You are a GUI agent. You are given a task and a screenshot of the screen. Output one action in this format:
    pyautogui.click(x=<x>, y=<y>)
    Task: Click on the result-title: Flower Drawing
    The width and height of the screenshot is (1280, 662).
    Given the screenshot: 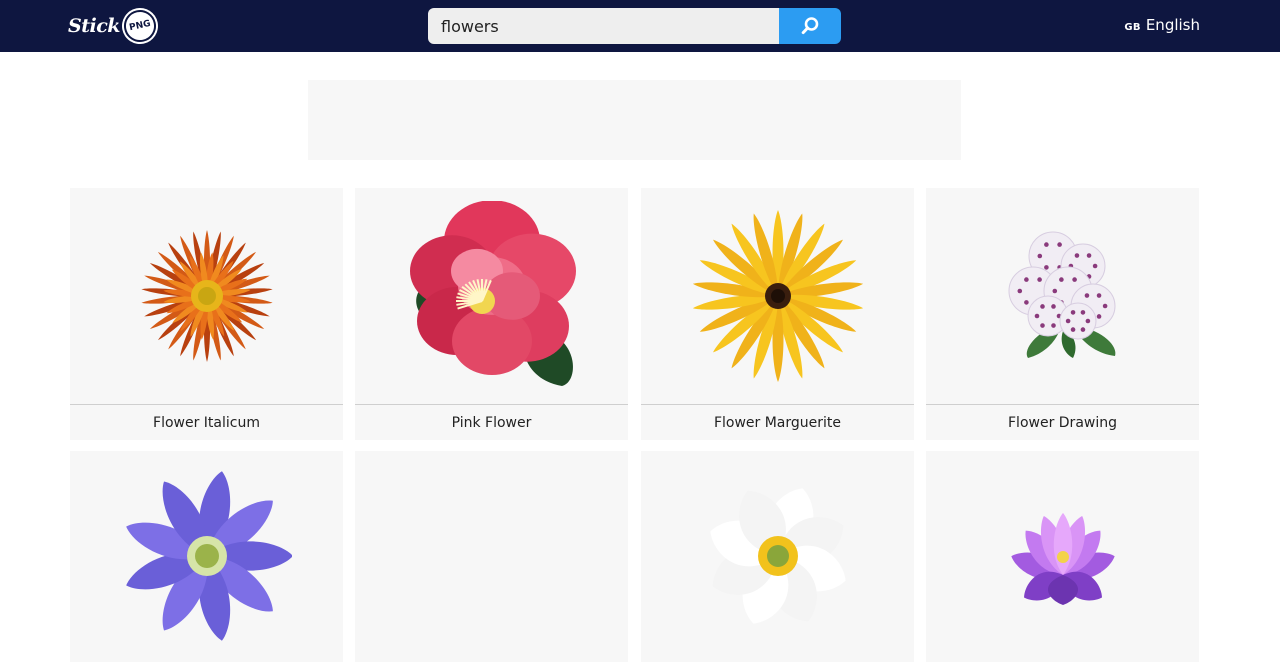 What is the action you would take?
    pyautogui.click(x=1062, y=422)
    